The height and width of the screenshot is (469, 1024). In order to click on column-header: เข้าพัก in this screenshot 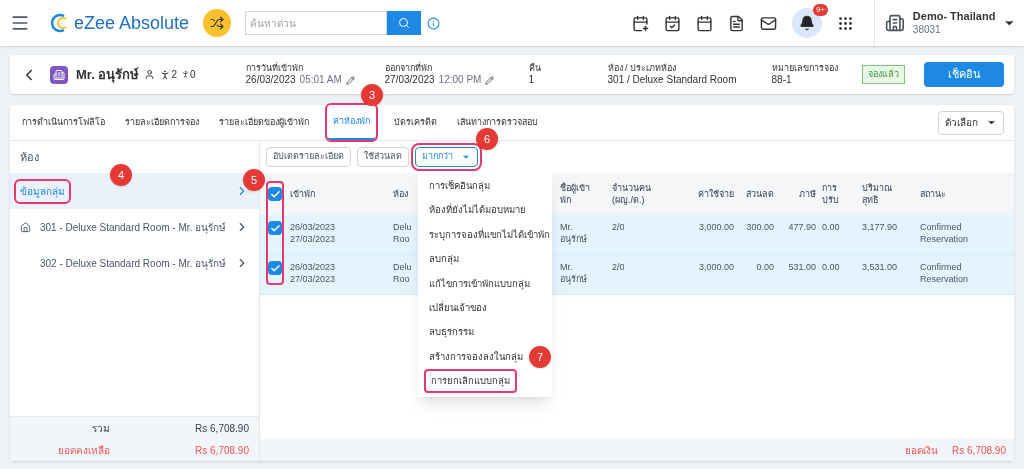, I will do `click(303, 194)`.